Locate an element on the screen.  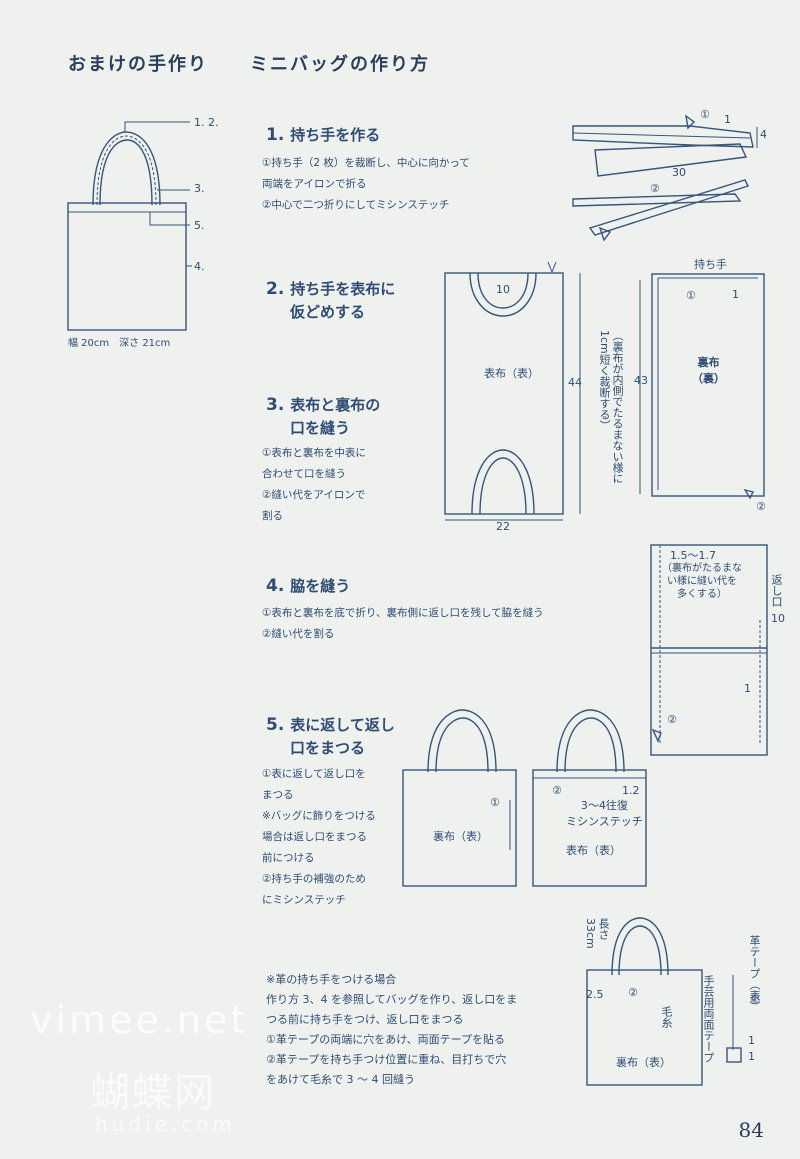
step-4-num: 4. is located at coordinates (275, 586).